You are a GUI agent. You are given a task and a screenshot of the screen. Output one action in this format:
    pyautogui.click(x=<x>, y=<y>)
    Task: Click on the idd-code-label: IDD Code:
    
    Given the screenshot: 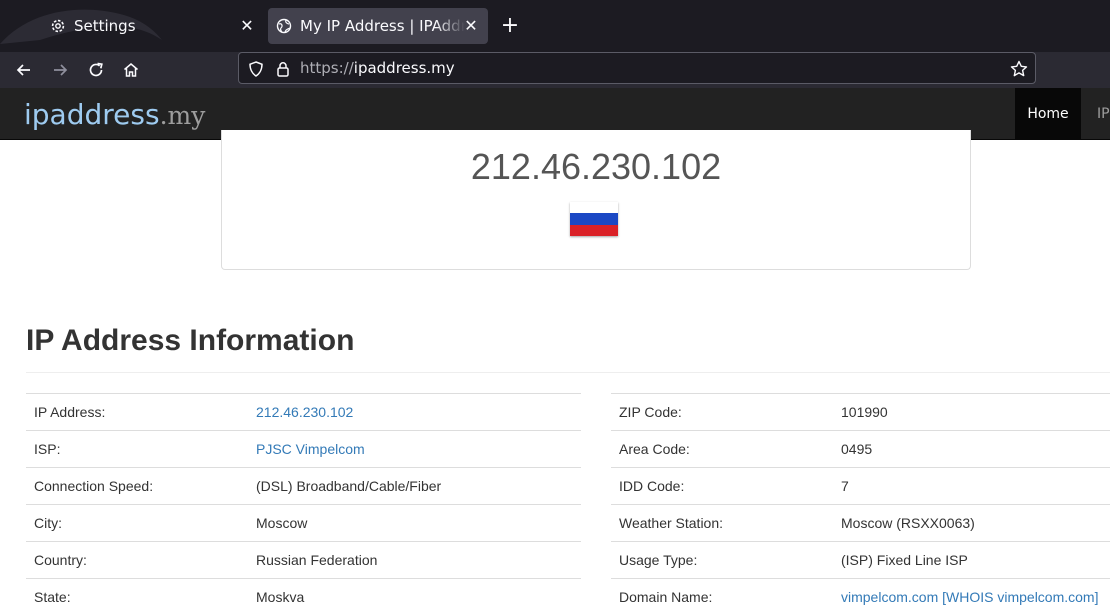 What is the action you would take?
    pyautogui.click(x=722, y=486)
    